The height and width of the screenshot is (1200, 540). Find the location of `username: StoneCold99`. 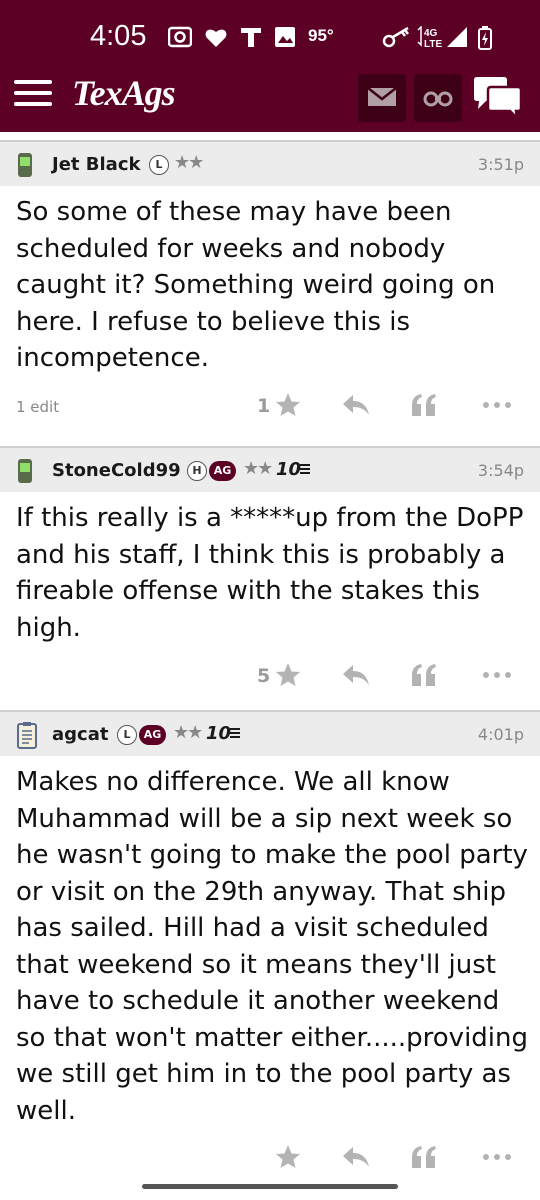

username: StoneCold99 is located at coordinates (116, 470).